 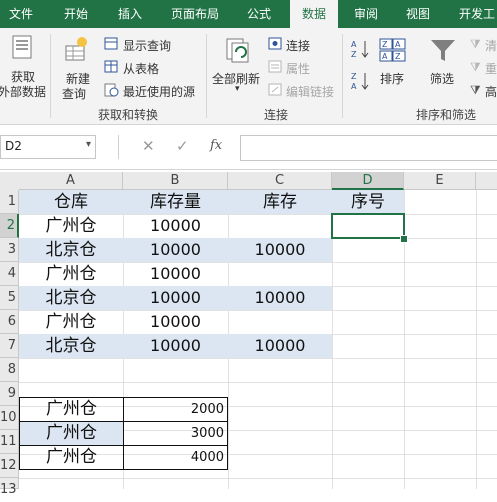 I want to click on enter-icon: ✓, so click(x=182, y=146).